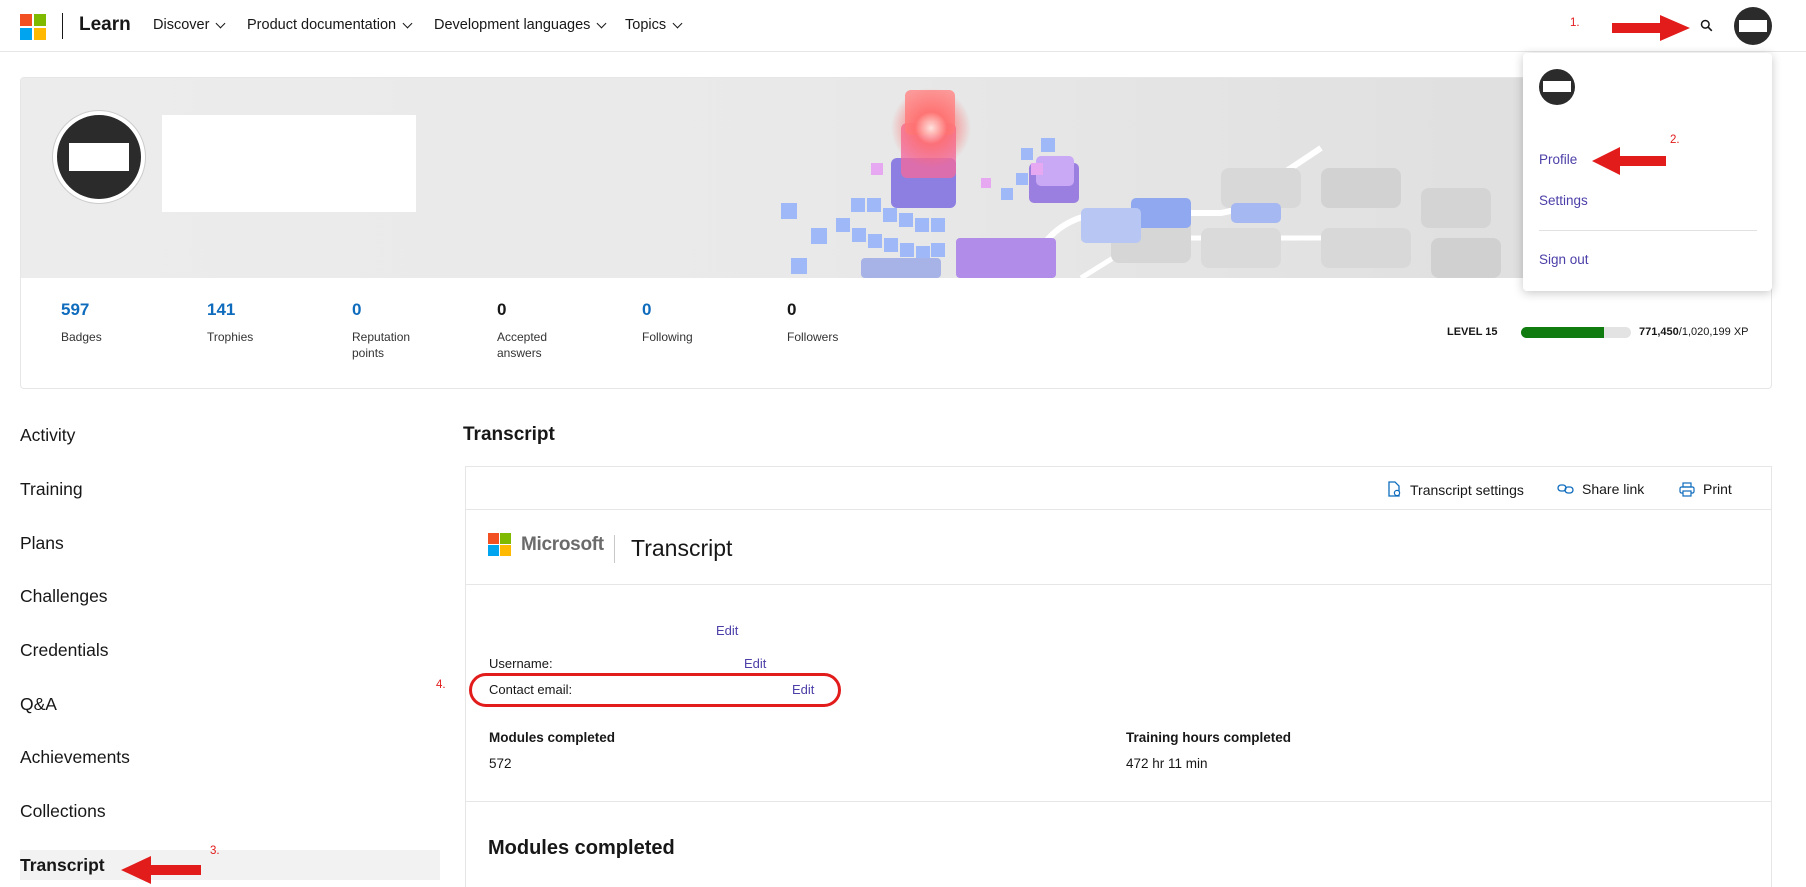 The image size is (1806, 887). What do you see at coordinates (614, 549) in the screenshot?
I see `wordmark-divider` at bounding box center [614, 549].